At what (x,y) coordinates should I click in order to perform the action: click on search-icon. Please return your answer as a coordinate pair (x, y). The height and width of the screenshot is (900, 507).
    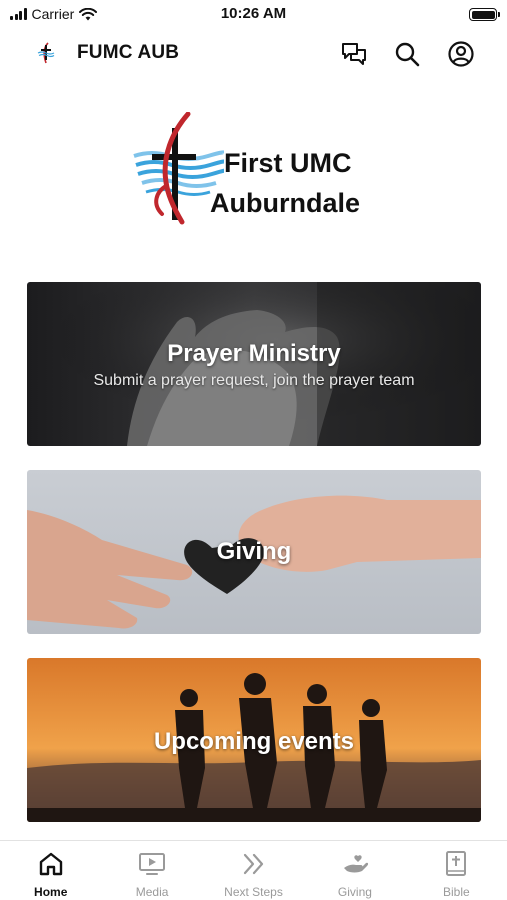
    Looking at the image, I should click on (407, 54).